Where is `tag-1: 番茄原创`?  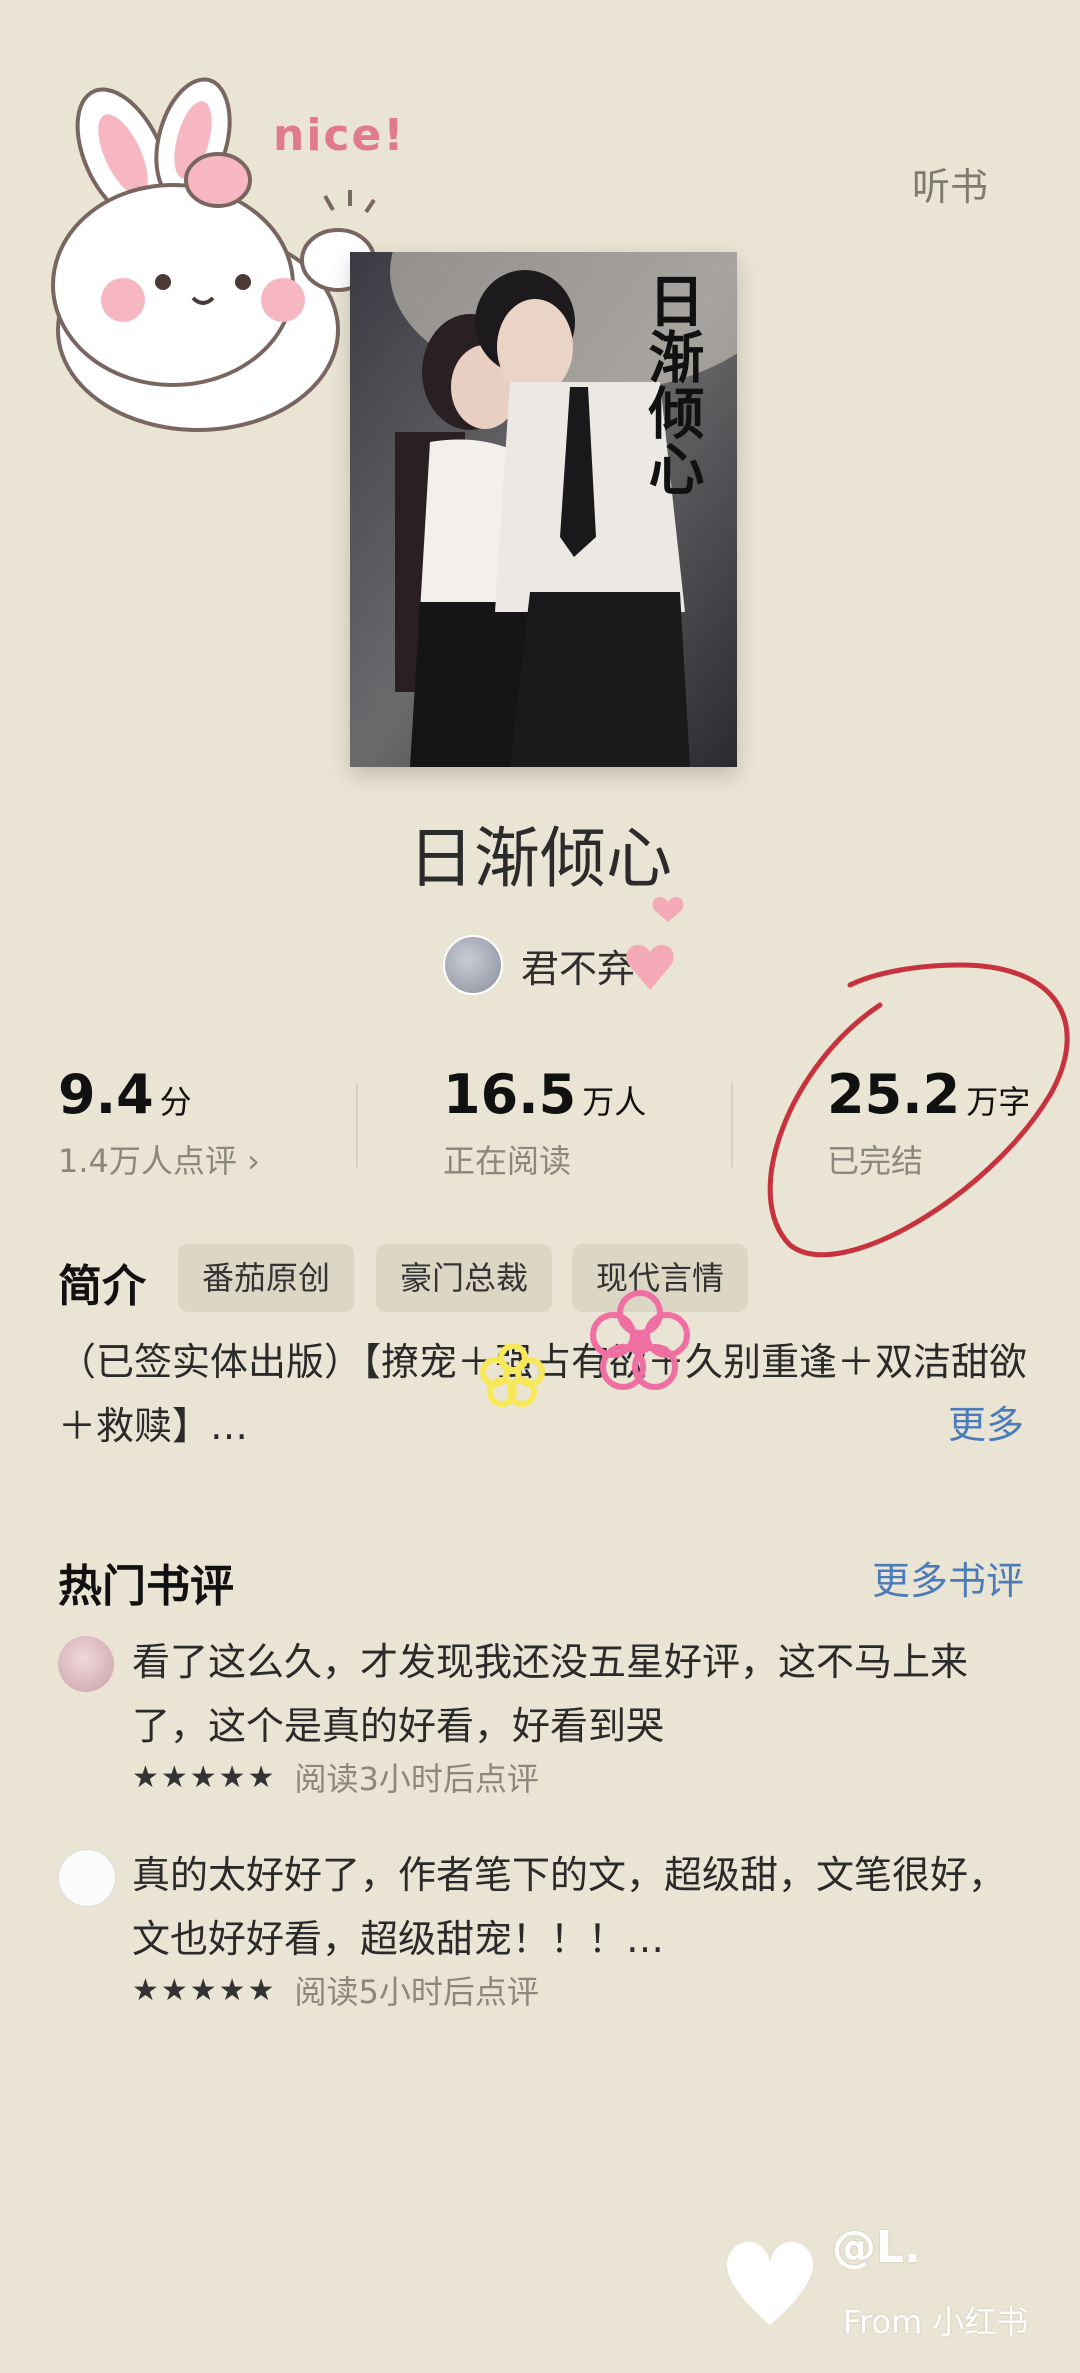
tag-1: 番茄原创 is located at coordinates (266, 1278).